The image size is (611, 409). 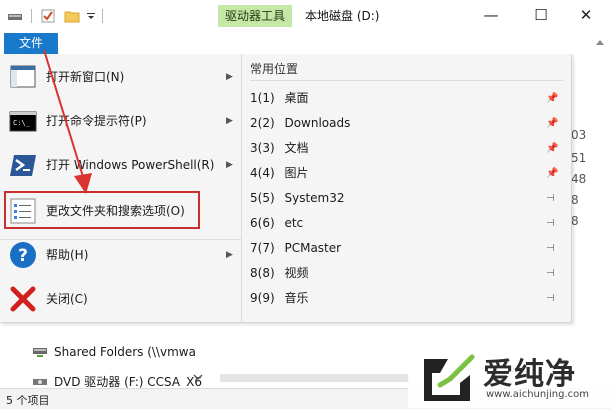 What do you see at coordinates (67, 255) in the screenshot?
I see `menu-item-label: 帮助(H)` at bounding box center [67, 255].